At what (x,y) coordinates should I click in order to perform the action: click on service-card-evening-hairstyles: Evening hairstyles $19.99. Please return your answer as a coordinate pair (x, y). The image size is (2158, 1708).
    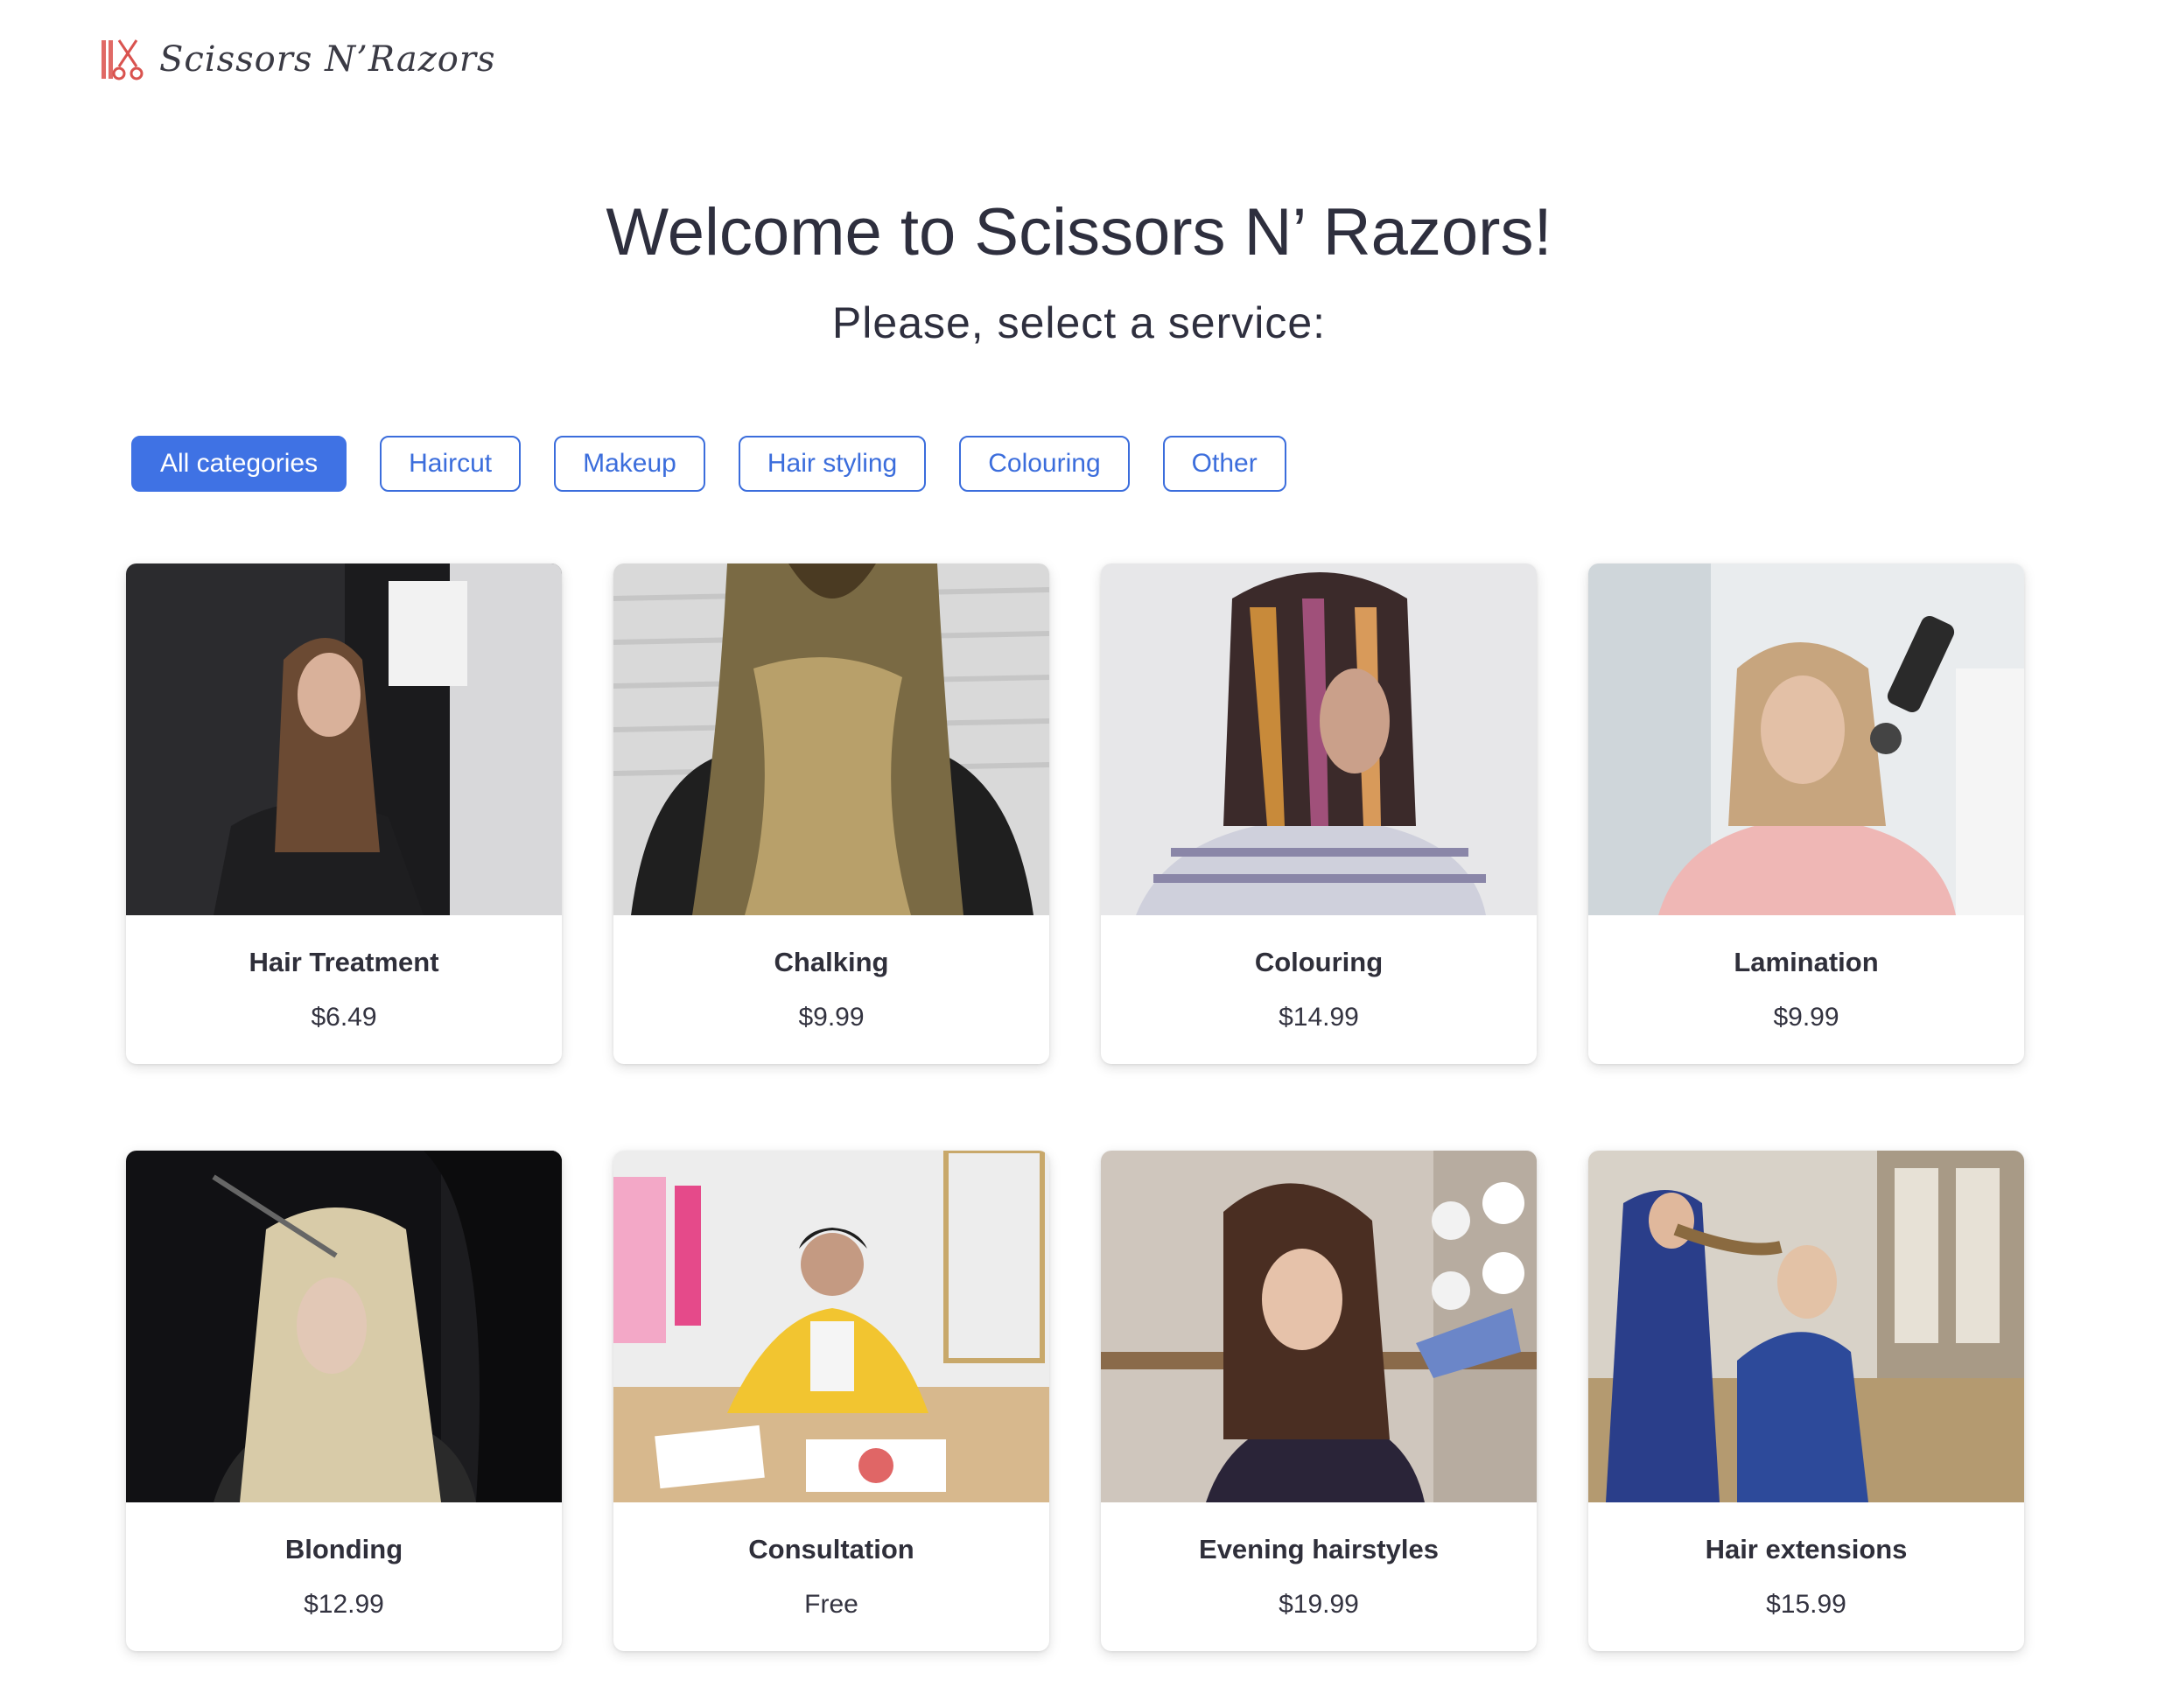
    Looking at the image, I should click on (1319, 1401).